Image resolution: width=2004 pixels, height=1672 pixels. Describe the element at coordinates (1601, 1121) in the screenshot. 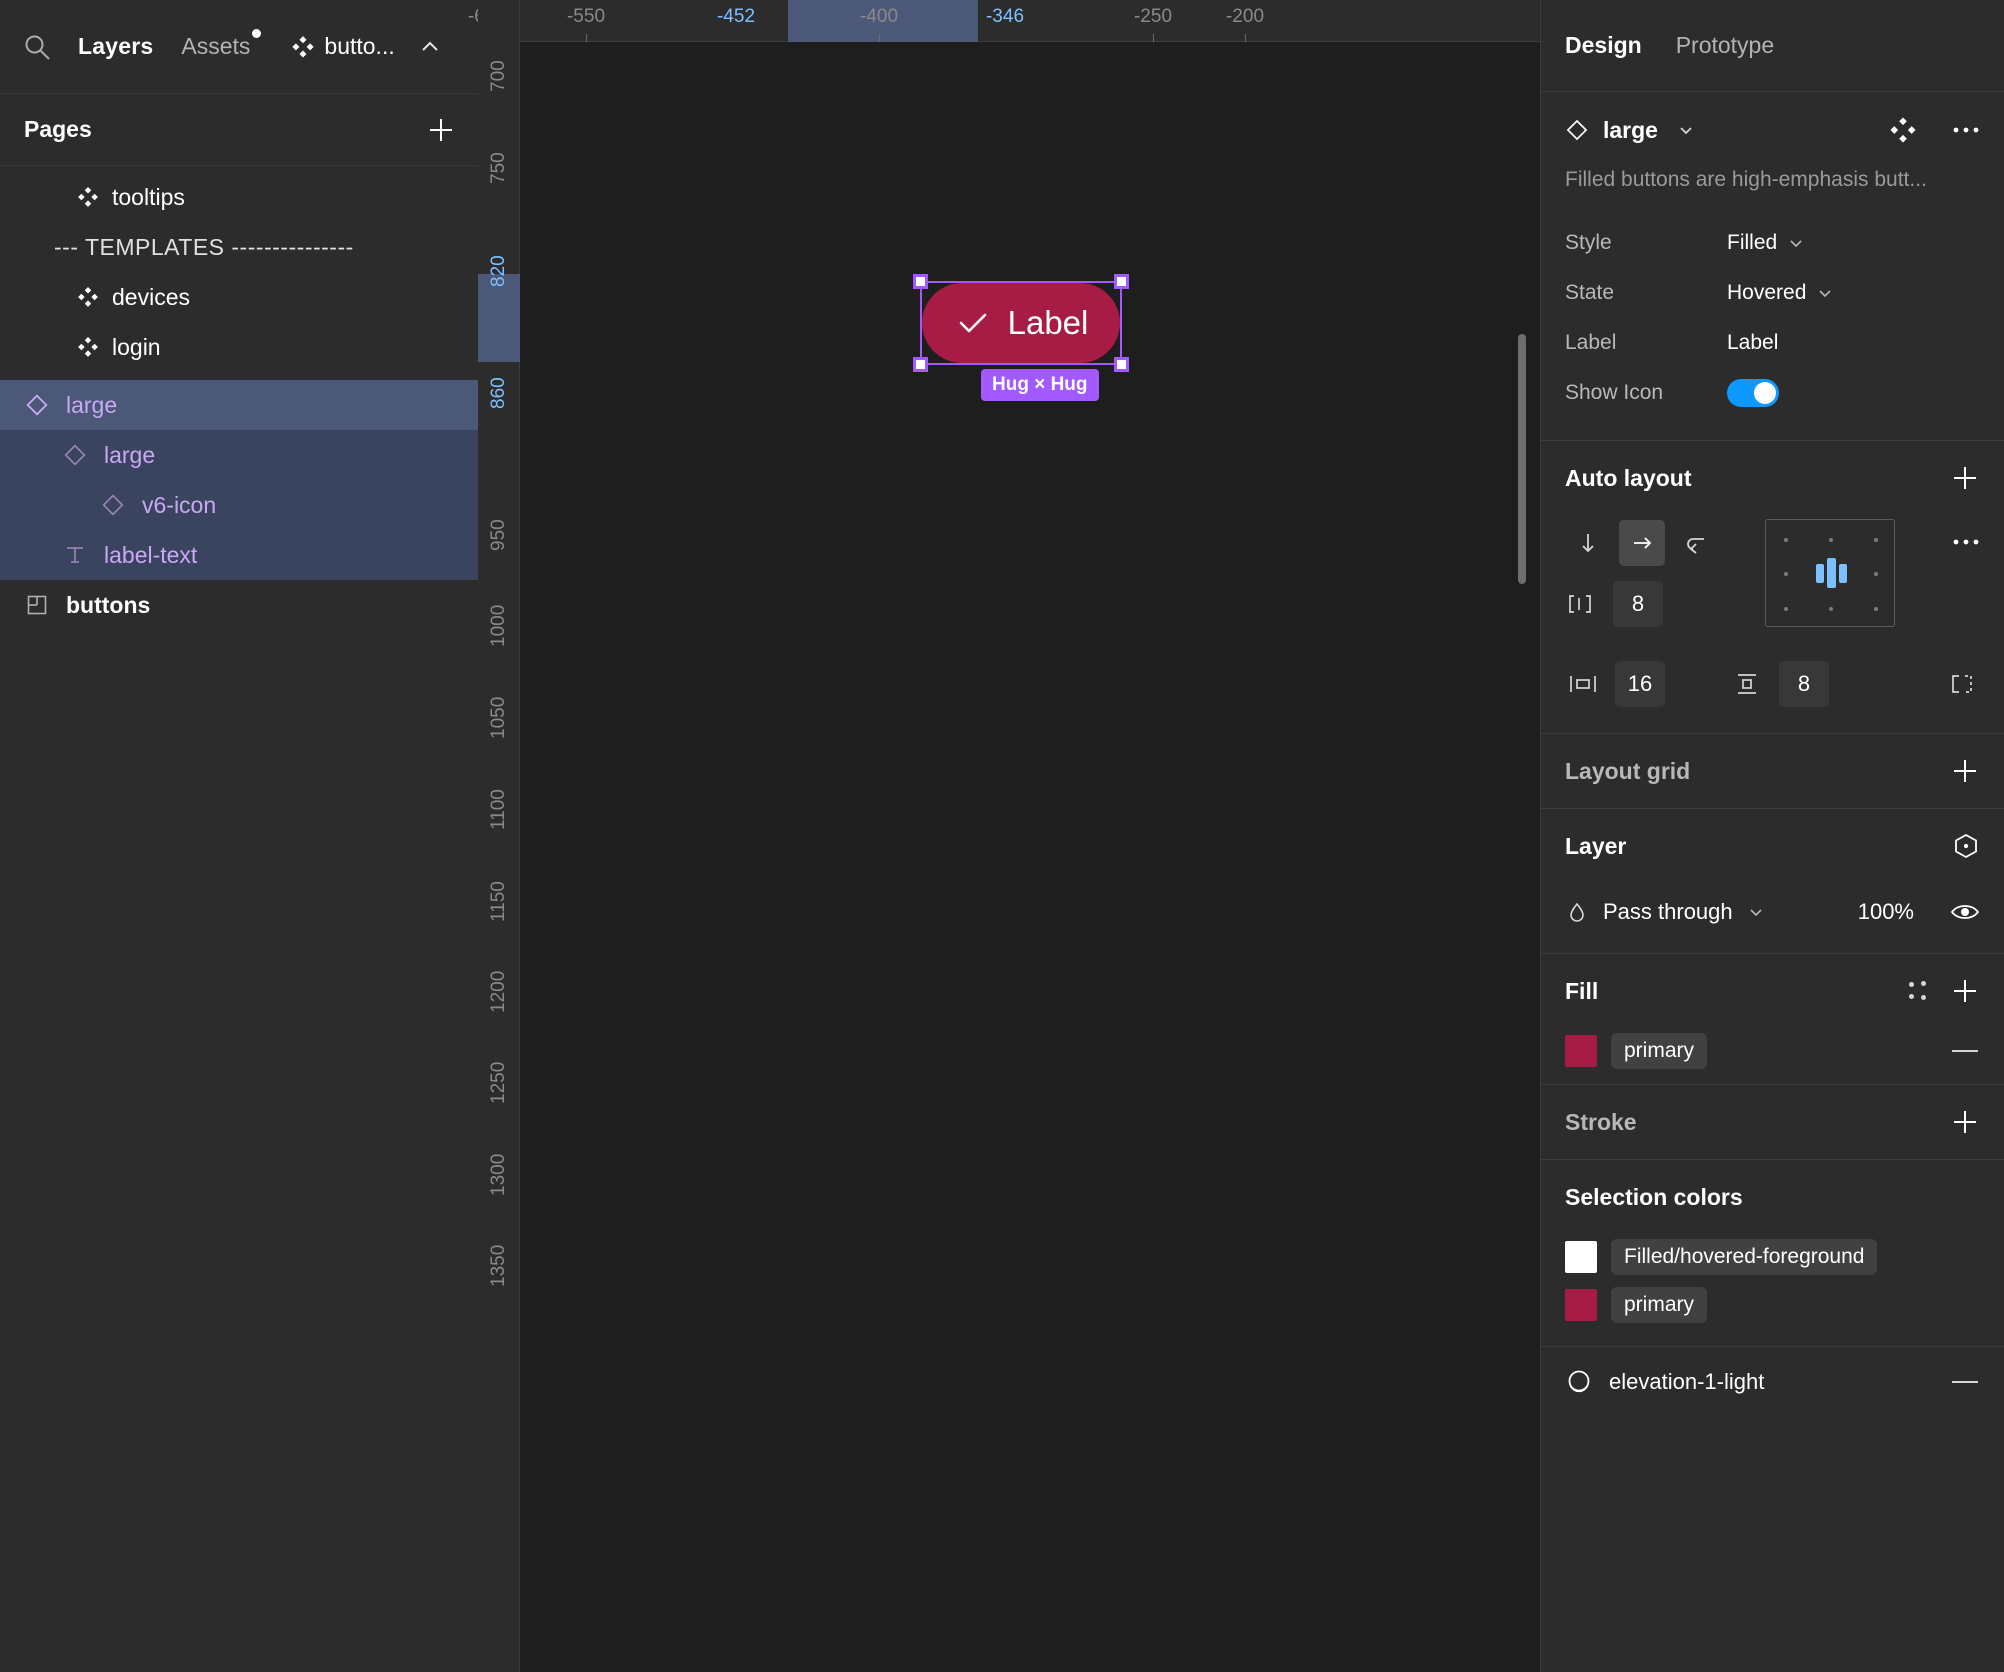

I see `stroke-title: Stroke` at that location.